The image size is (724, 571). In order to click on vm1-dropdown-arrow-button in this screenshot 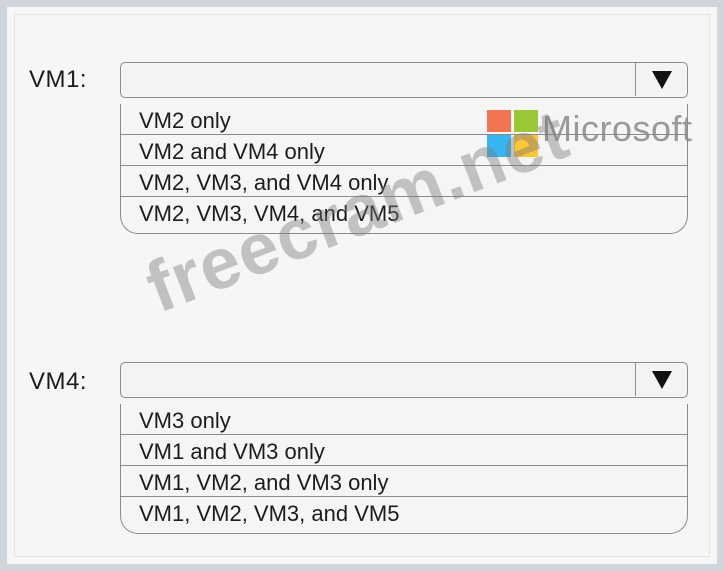, I will do `click(661, 79)`.